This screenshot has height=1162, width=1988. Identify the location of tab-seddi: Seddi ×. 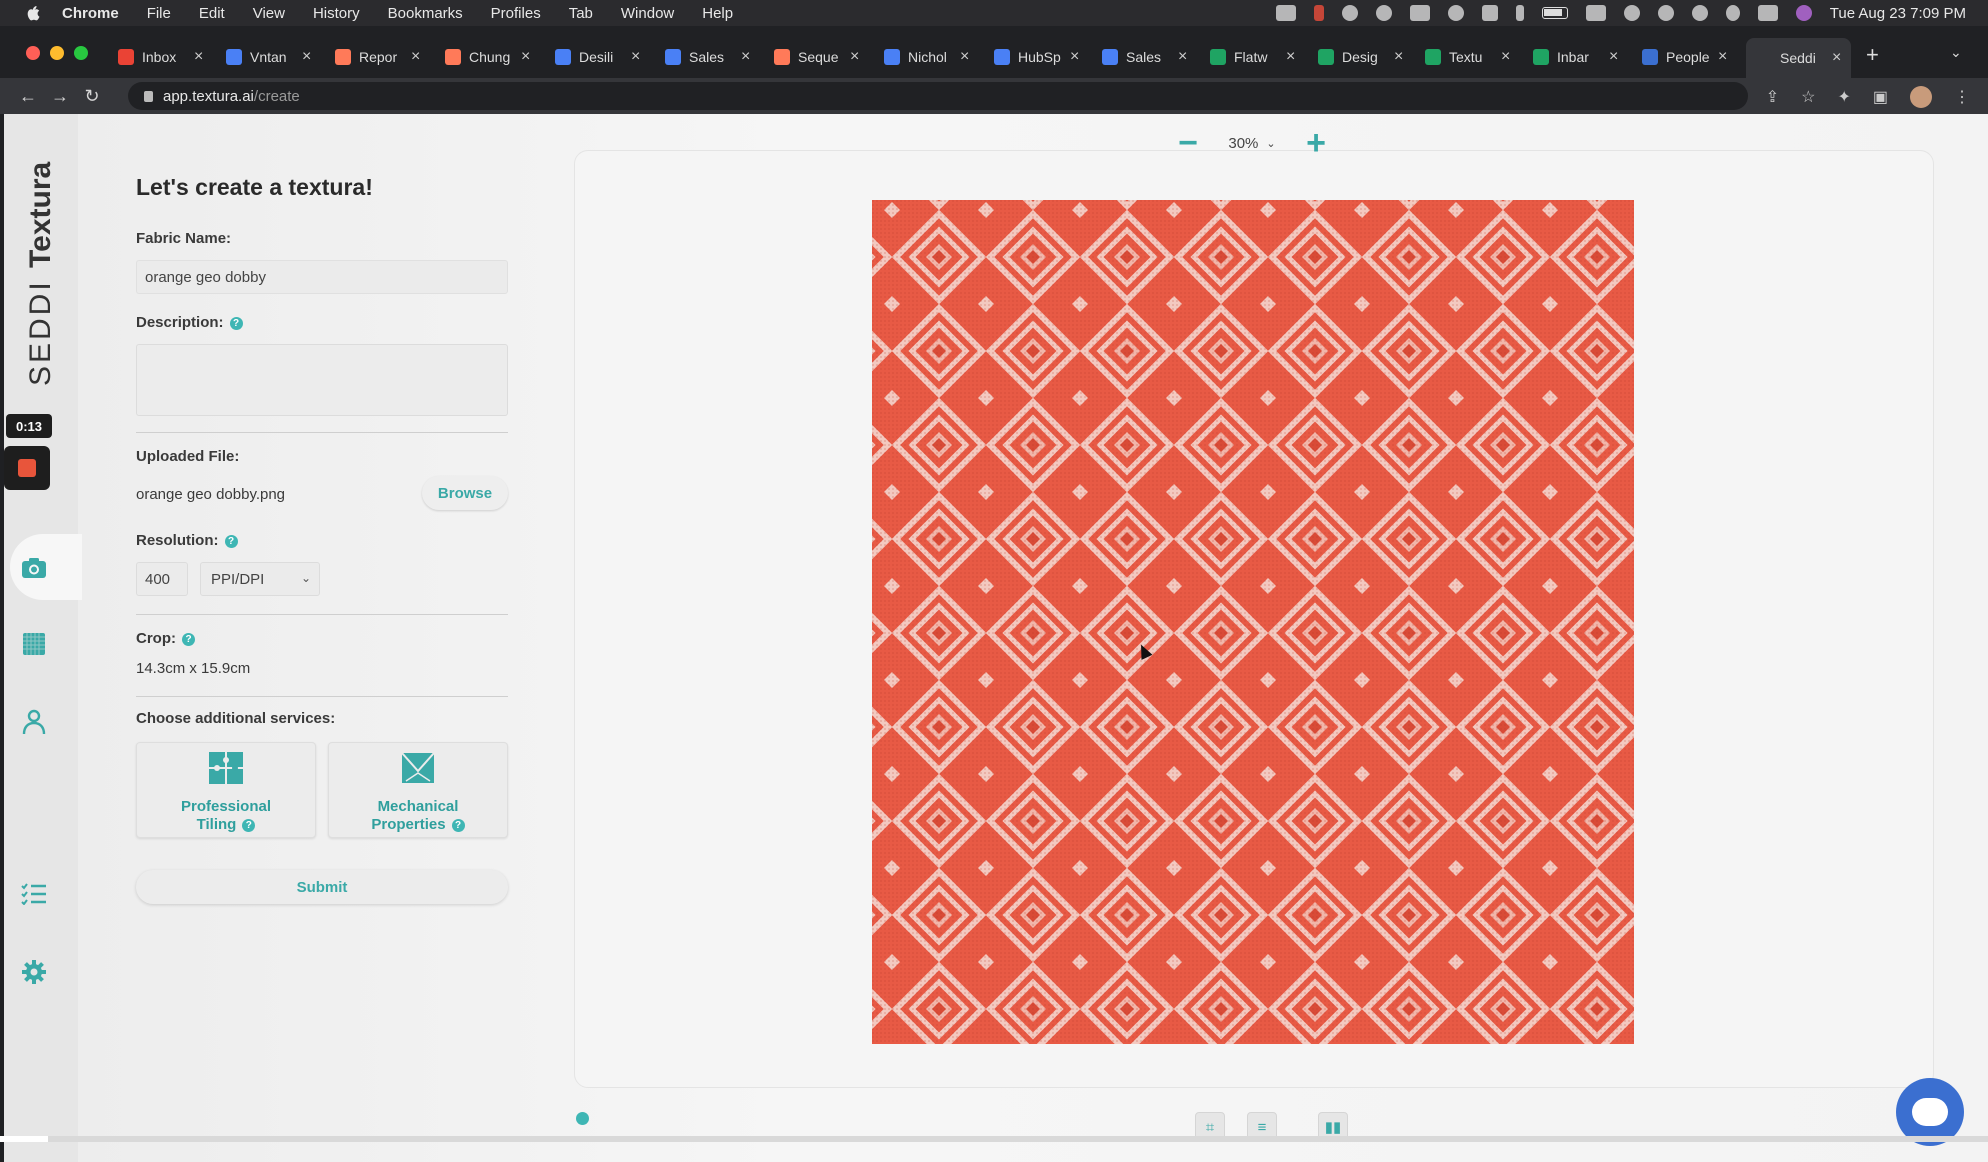
(1799, 58).